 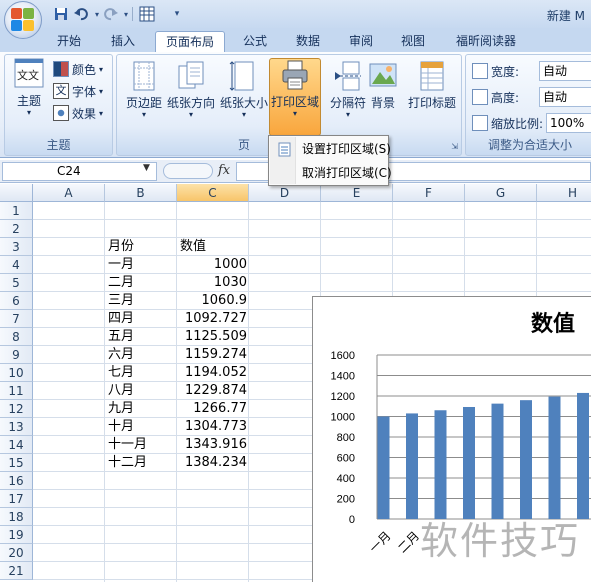 What do you see at coordinates (121, 319) in the screenshot?
I see `month-cell: 四月` at bounding box center [121, 319].